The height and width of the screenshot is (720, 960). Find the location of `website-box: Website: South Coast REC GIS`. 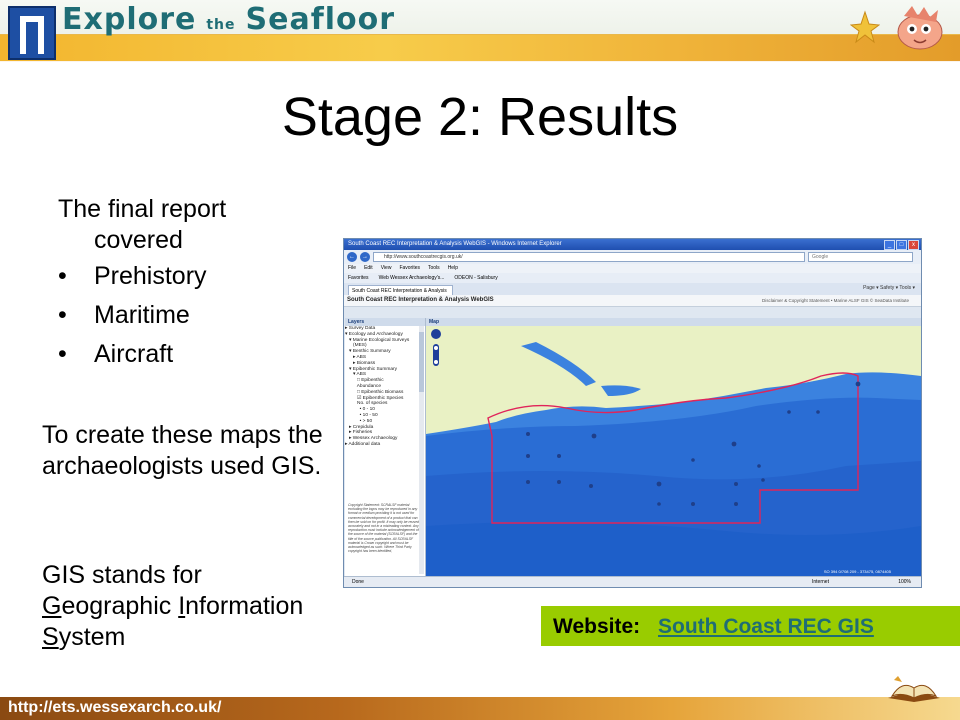

website-box: Website: South Coast REC GIS is located at coordinates (750, 626).